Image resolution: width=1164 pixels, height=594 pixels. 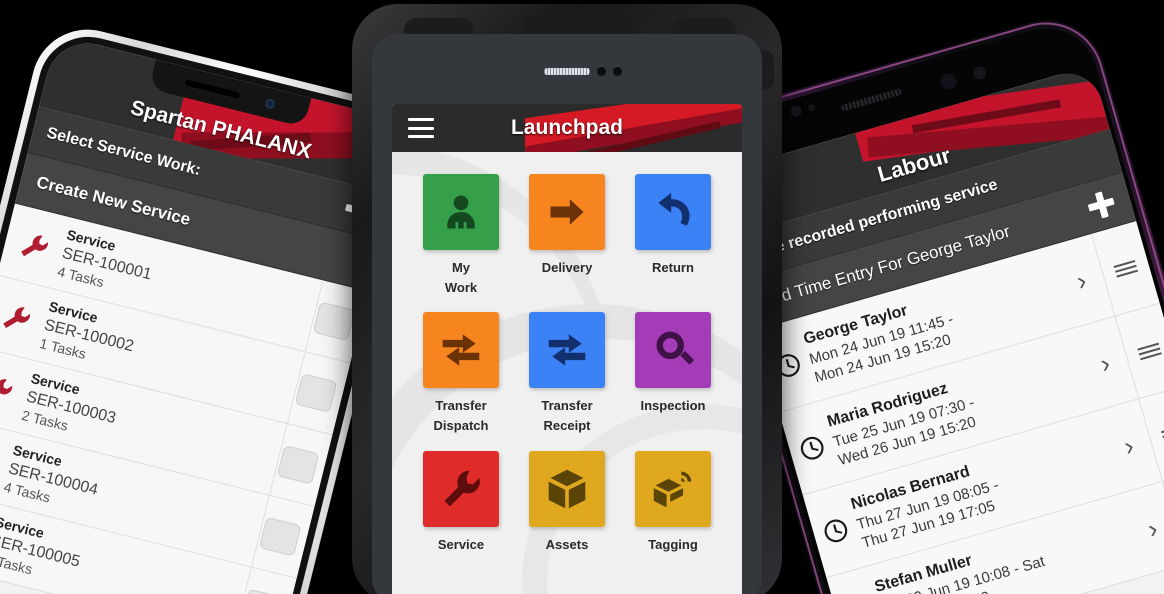 I want to click on launchpad-tile-label: Return, so click(x=673, y=267).